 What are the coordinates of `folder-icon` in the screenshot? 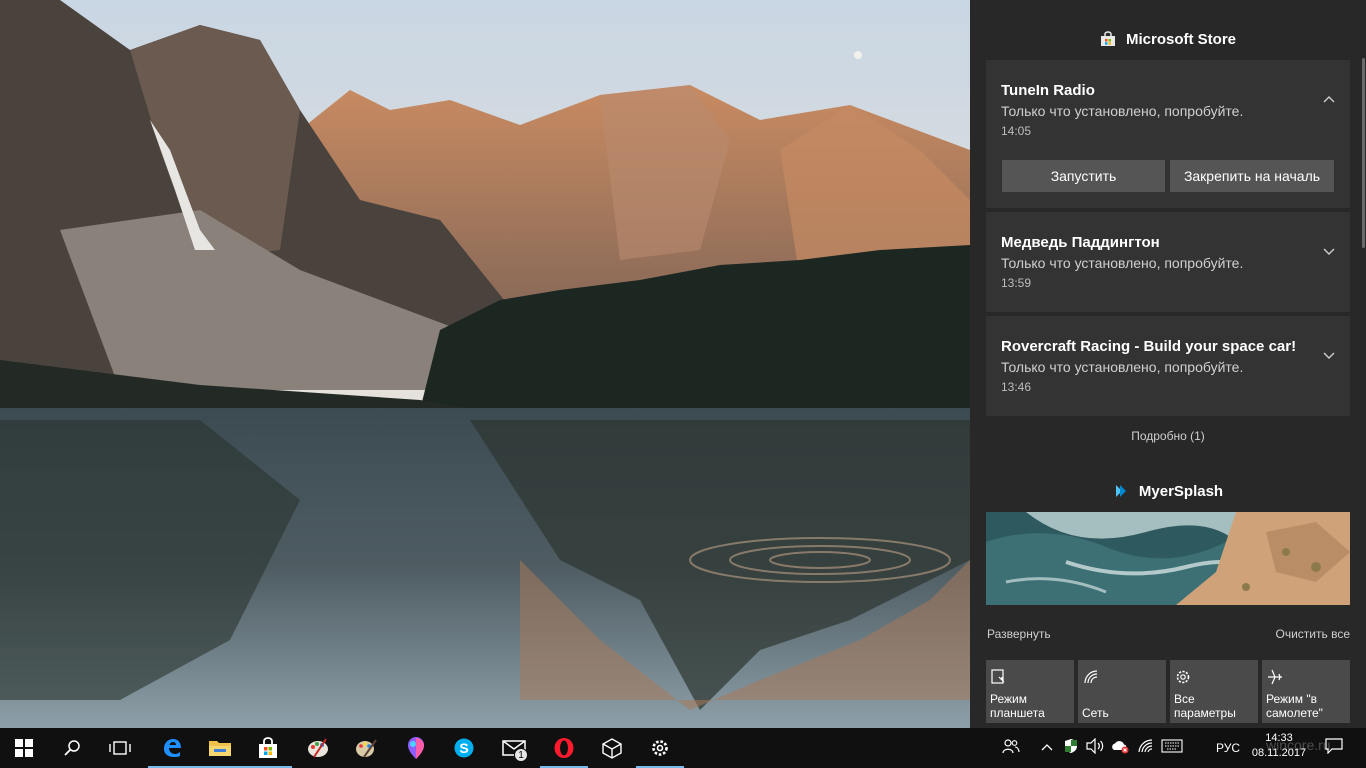 It's located at (220, 748).